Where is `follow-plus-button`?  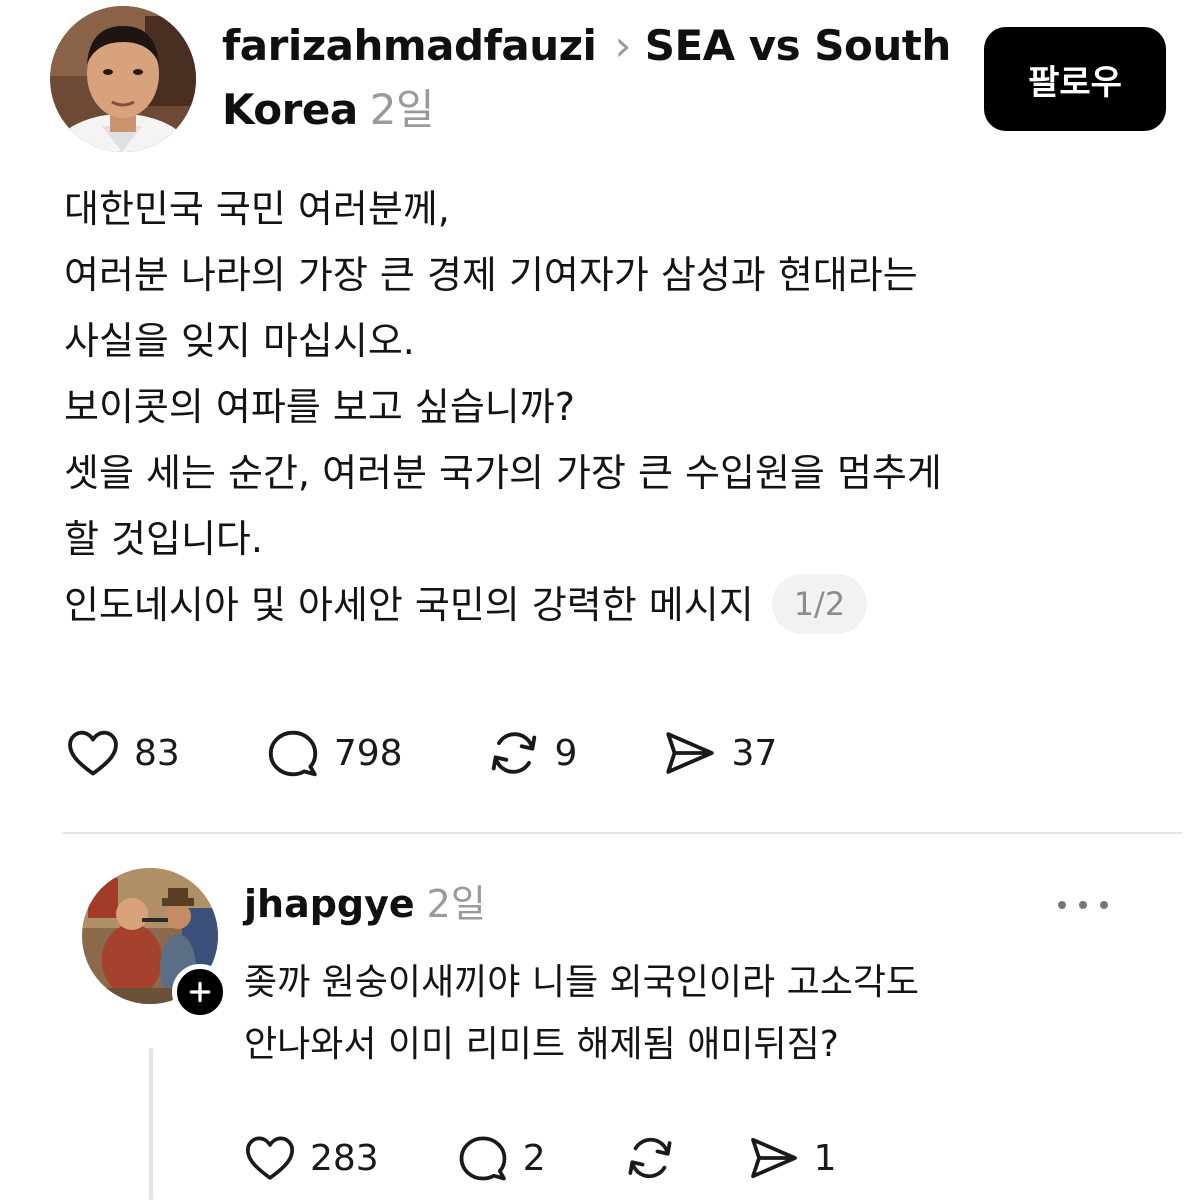 follow-plus-button is located at coordinates (200, 992).